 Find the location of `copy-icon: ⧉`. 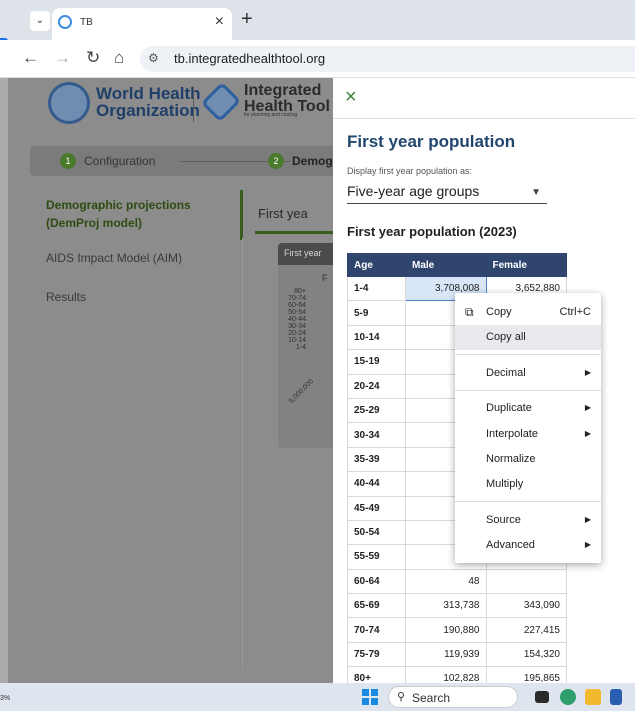

copy-icon: ⧉ is located at coordinates (469, 312).